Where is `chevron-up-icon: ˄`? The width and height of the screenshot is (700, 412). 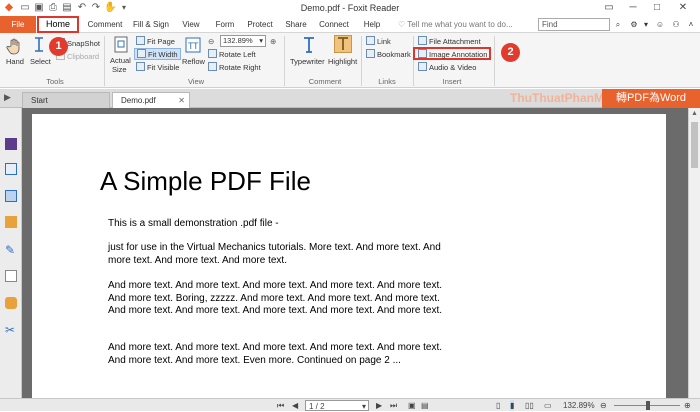
chevron-up-icon: ˄ is located at coordinates (691, 25).